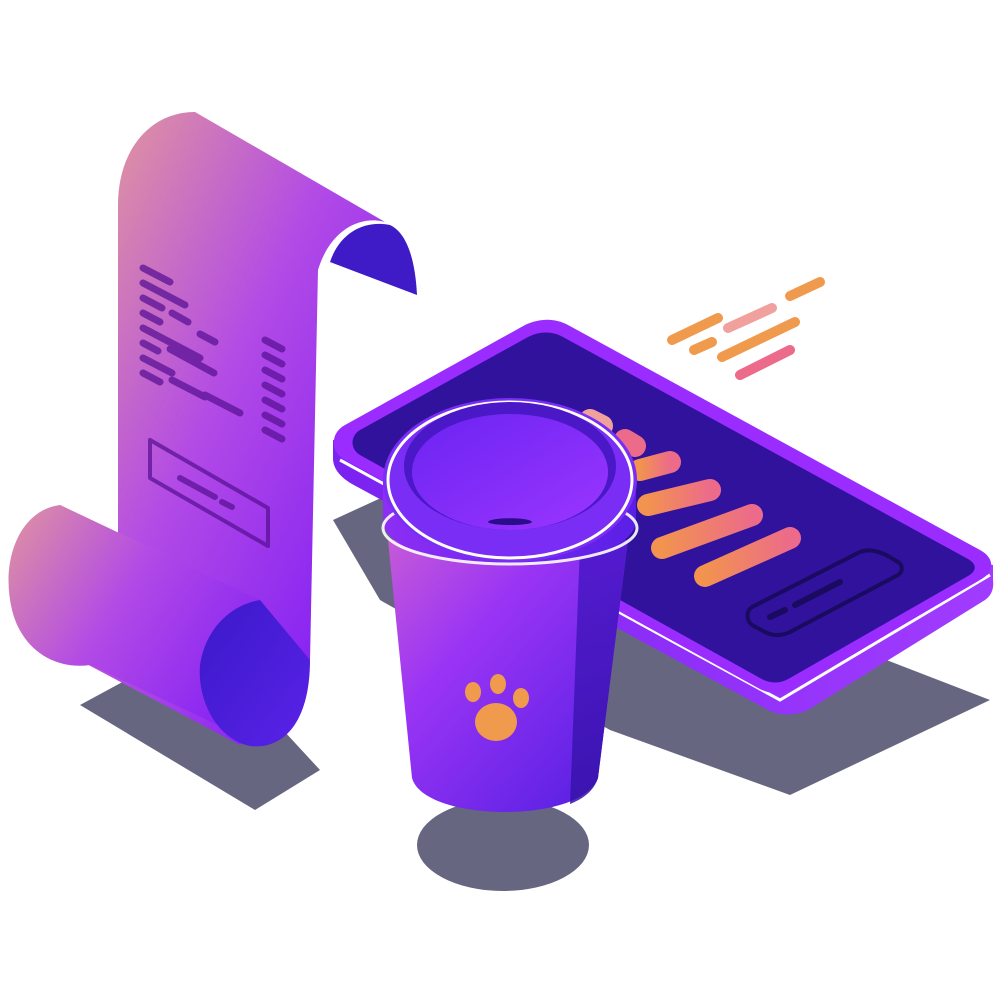 The height and width of the screenshot is (1000, 1000). I want to click on receipt-top-curl-back, so click(373, 259).